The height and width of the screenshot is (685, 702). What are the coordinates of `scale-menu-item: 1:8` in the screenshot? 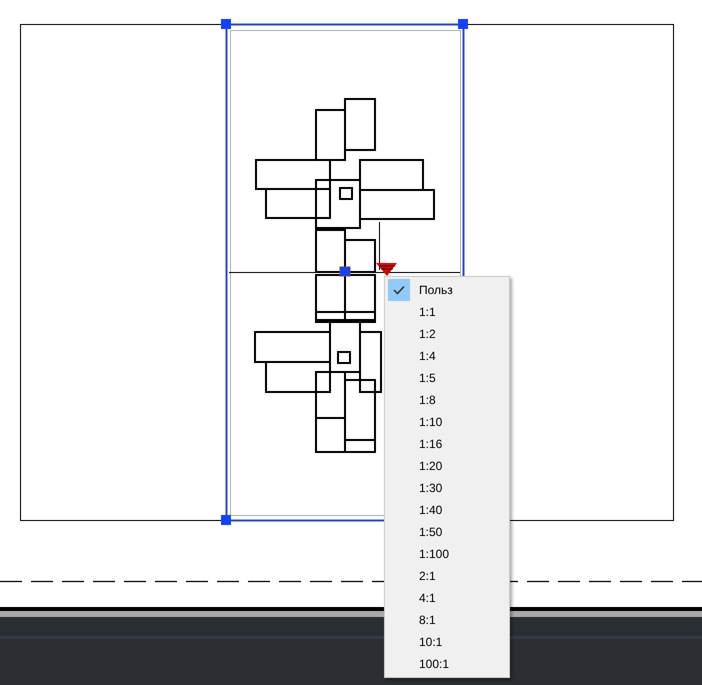 It's located at (447, 400).